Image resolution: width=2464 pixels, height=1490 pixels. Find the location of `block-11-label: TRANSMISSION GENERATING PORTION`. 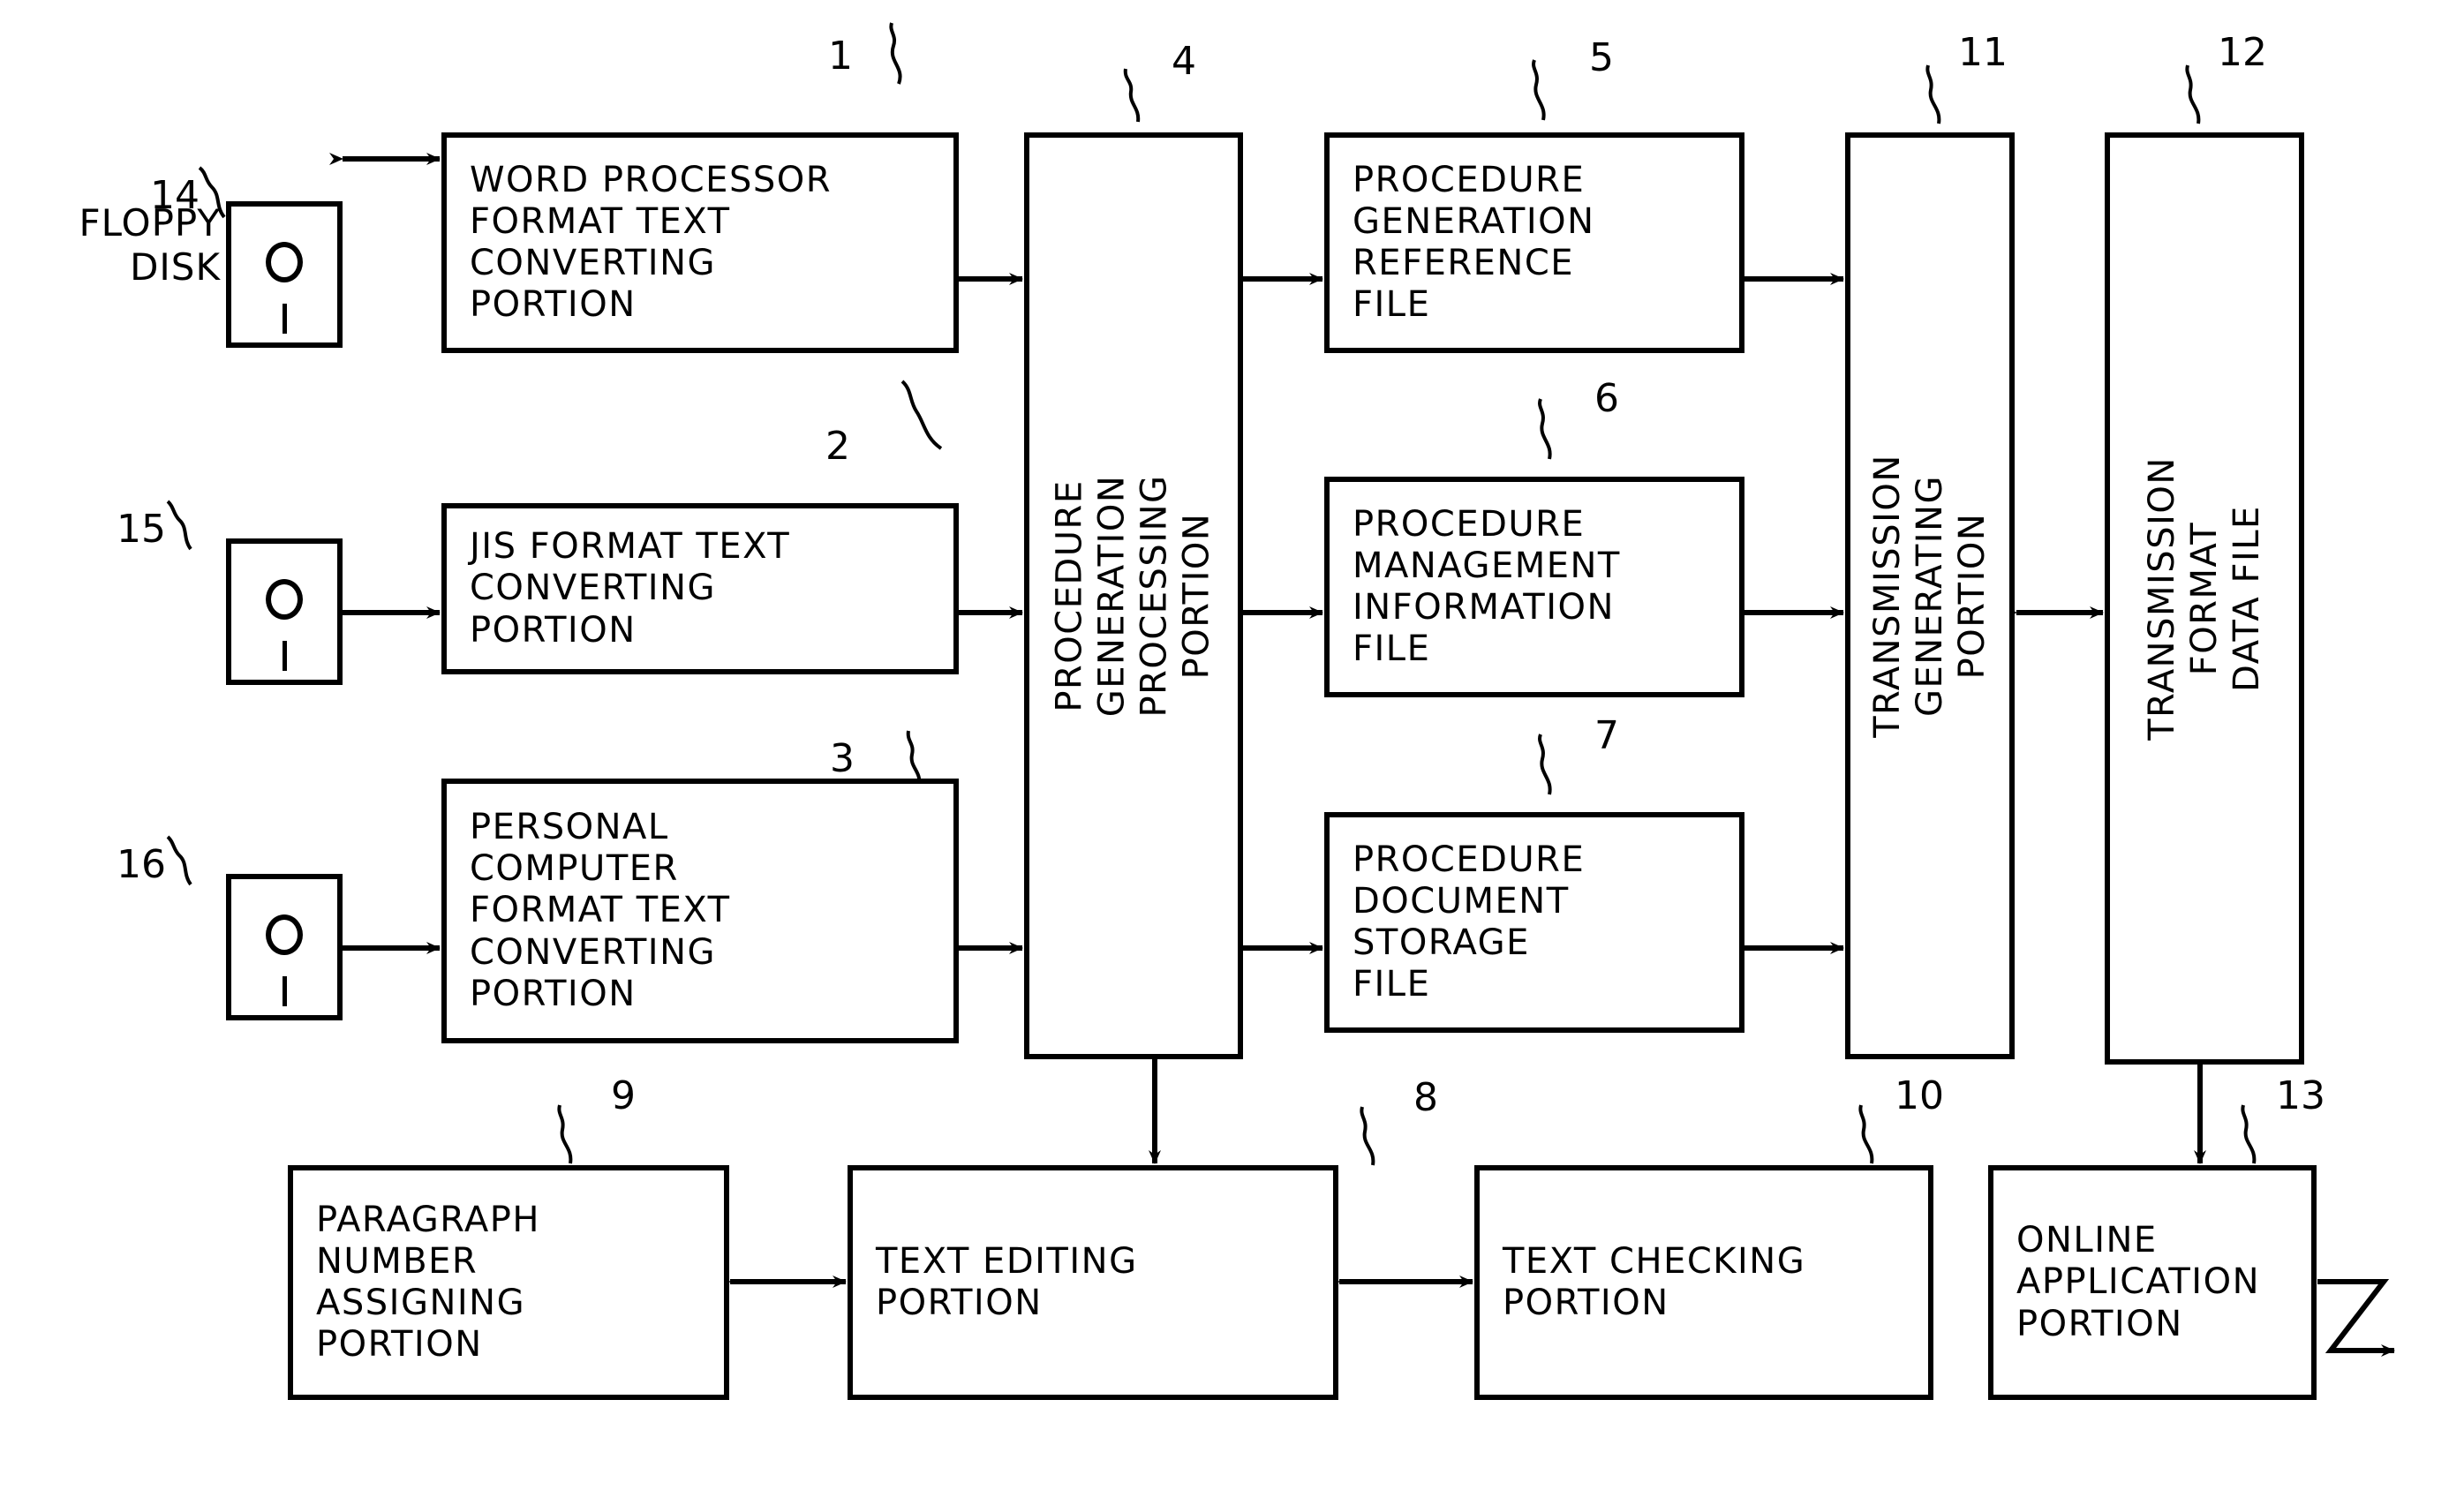

block-11-label: TRANSMISSION GENERATING PORTION is located at coordinates (1930, 596).